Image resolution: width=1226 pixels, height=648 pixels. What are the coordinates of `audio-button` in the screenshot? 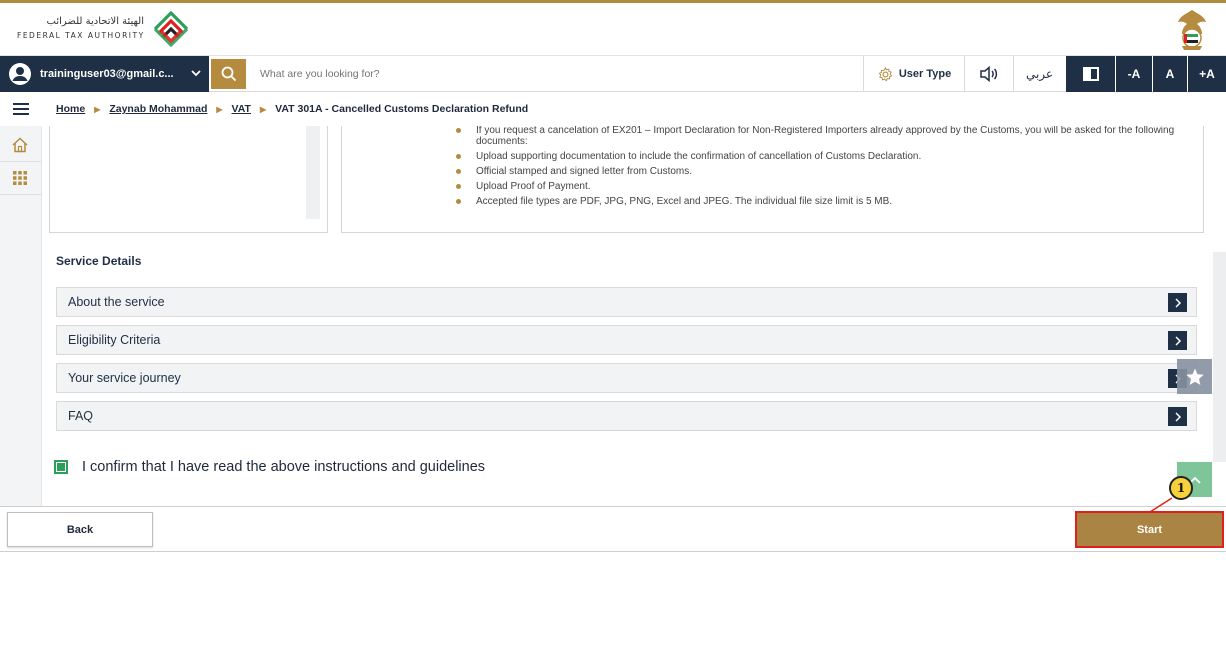 It's located at (989, 74).